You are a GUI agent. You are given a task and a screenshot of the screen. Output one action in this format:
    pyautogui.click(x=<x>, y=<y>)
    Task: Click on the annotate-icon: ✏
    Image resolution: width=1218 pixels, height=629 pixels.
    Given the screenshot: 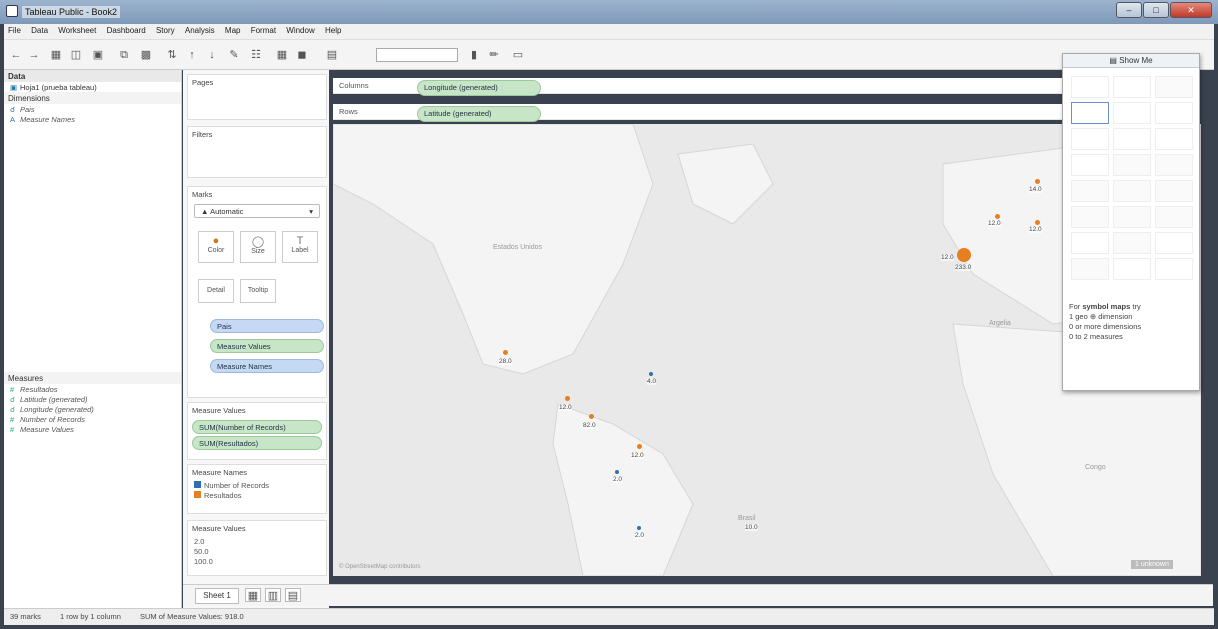 What is the action you would take?
    pyautogui.click(x=494, y=55)
    